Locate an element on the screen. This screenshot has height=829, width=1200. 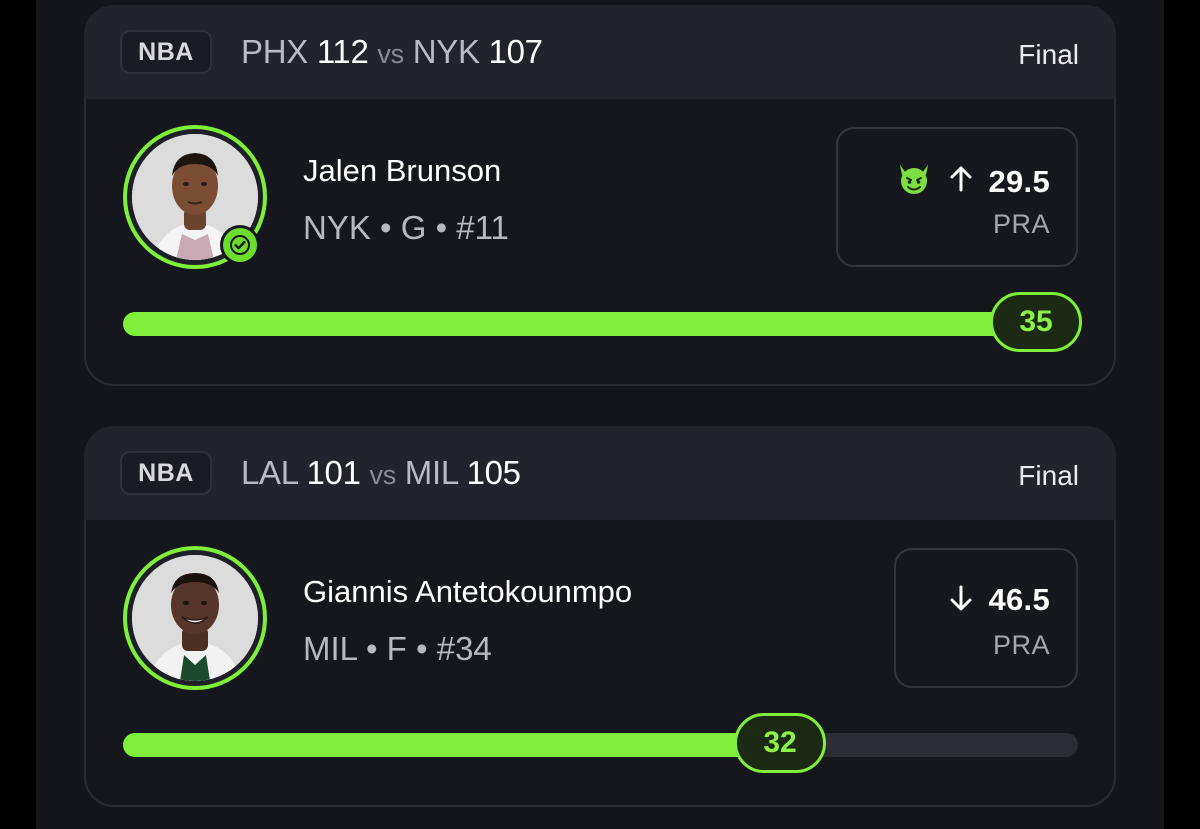
away-team: LAL is located at coordinates (269, 472).